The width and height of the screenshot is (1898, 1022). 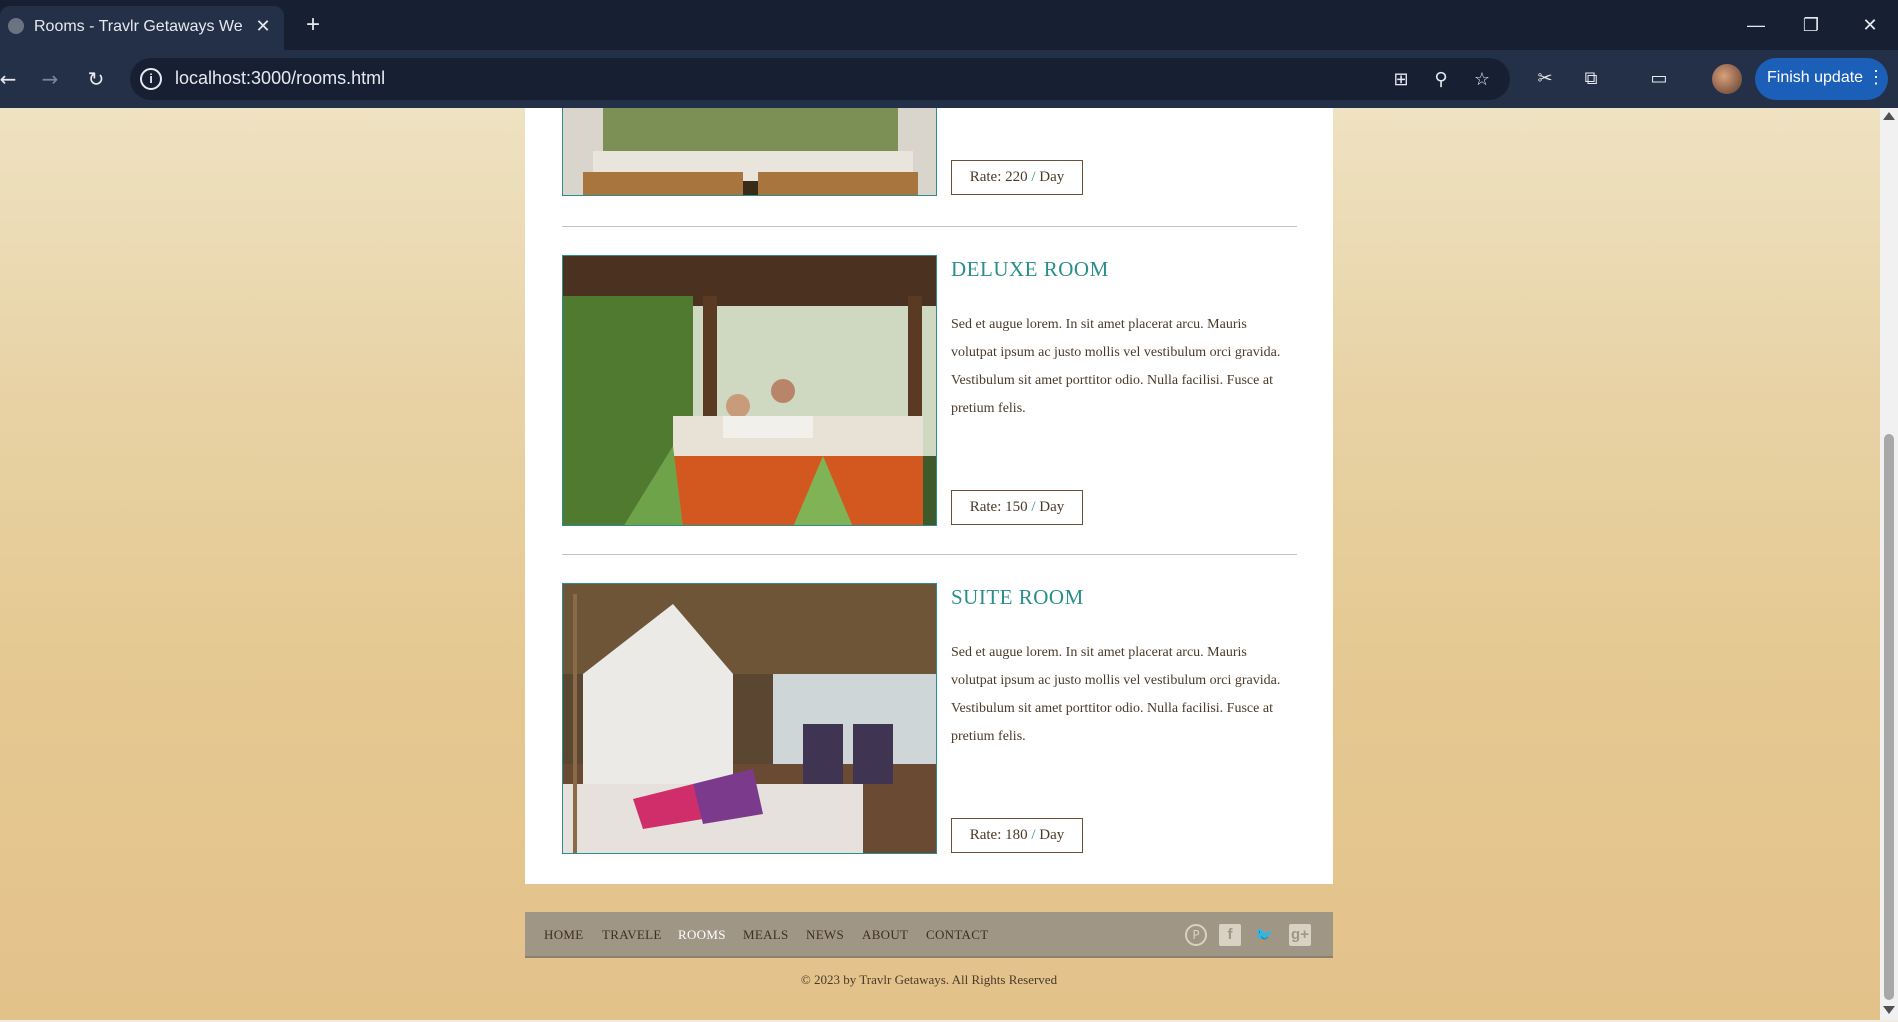 What do you see at coordinates (1876, 77) in the screenshot?
I see `menu-dots-icon: ⋮` at bounding box center [1876, 77].